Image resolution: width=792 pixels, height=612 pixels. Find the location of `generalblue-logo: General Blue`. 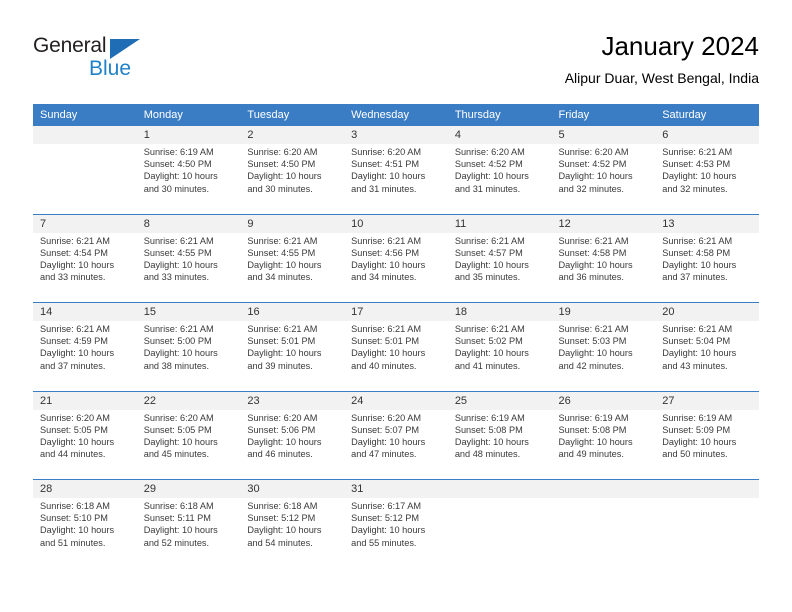

generalblue-logo: General Blue is located at coordinates (133, 60).